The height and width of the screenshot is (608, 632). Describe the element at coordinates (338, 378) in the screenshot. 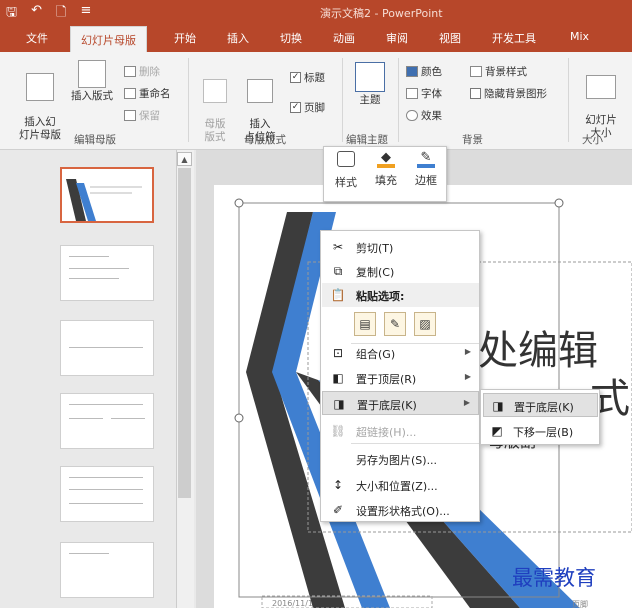

I see `bring-to-front-icon: ◧` at that location.